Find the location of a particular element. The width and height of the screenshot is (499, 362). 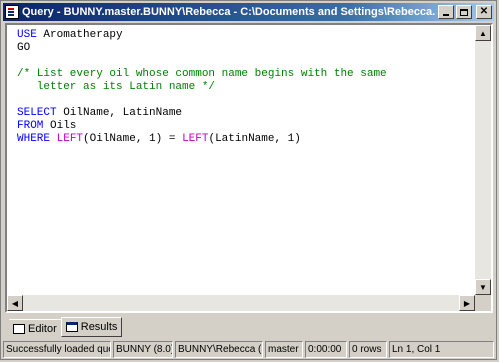

tab-results: Results is located at coordinates (91, 327).